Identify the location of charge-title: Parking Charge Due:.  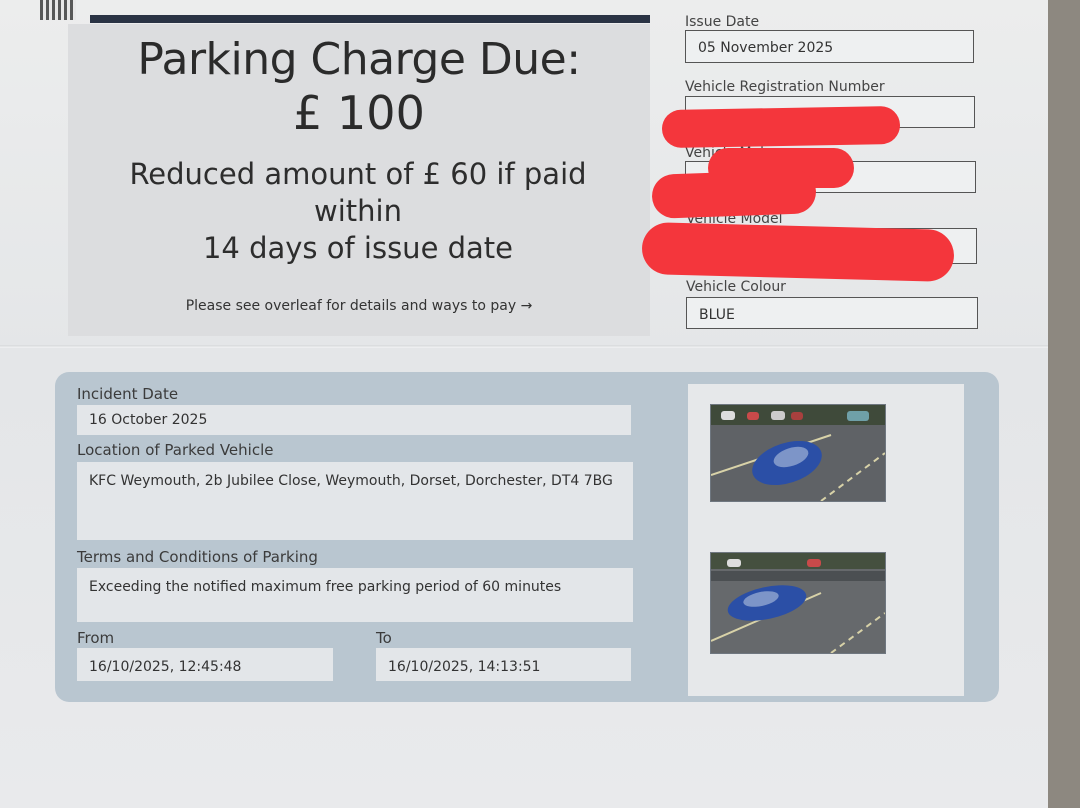
(359, 59).